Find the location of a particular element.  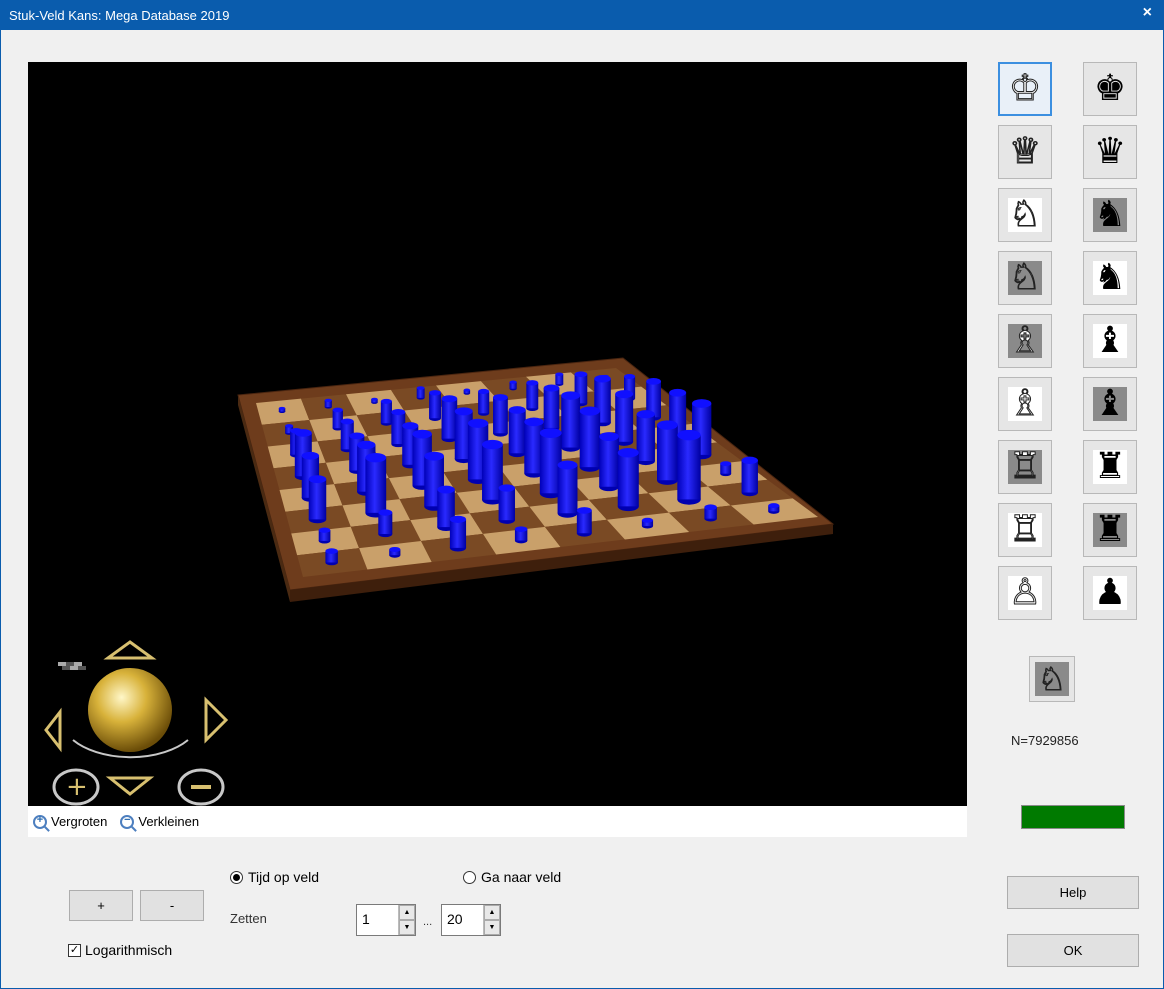

piece-button-black-queen: ♛ is located at coordinates (1110, 152).